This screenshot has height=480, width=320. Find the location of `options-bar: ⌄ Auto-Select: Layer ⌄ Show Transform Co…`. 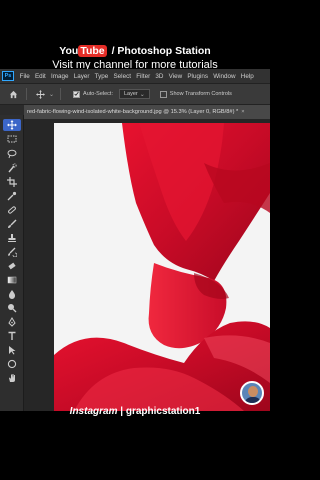

options-bar: ⌄ Auto-Select: Layer ⌄ Show Transform Co… is located at coordinates (135, 94).